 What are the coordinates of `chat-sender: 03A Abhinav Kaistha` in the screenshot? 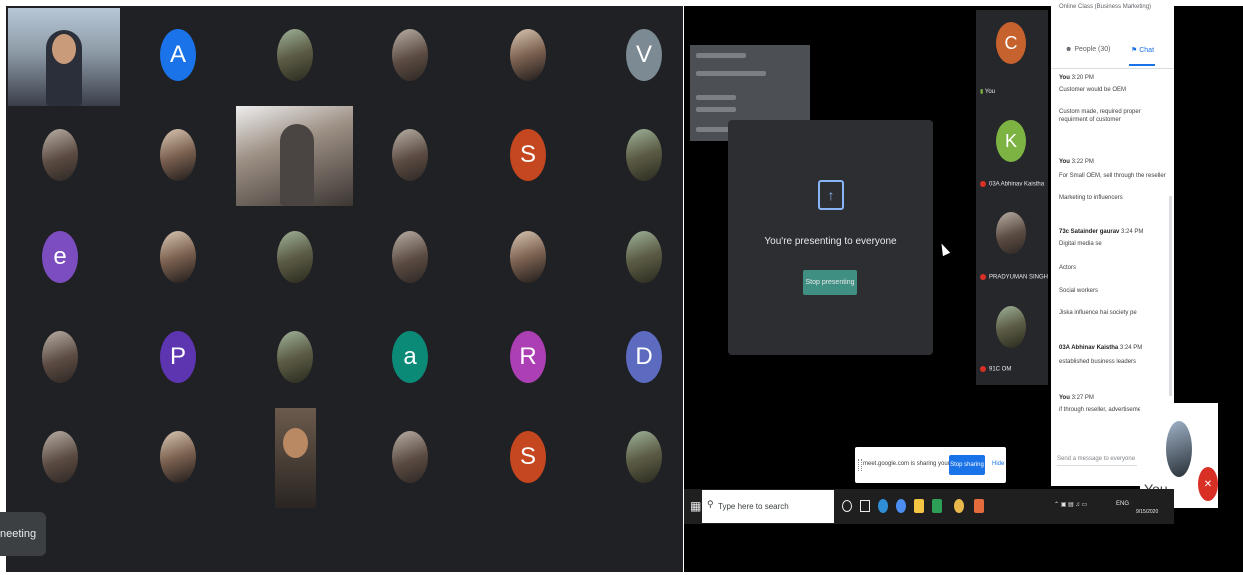 It's located at (1089, 348).